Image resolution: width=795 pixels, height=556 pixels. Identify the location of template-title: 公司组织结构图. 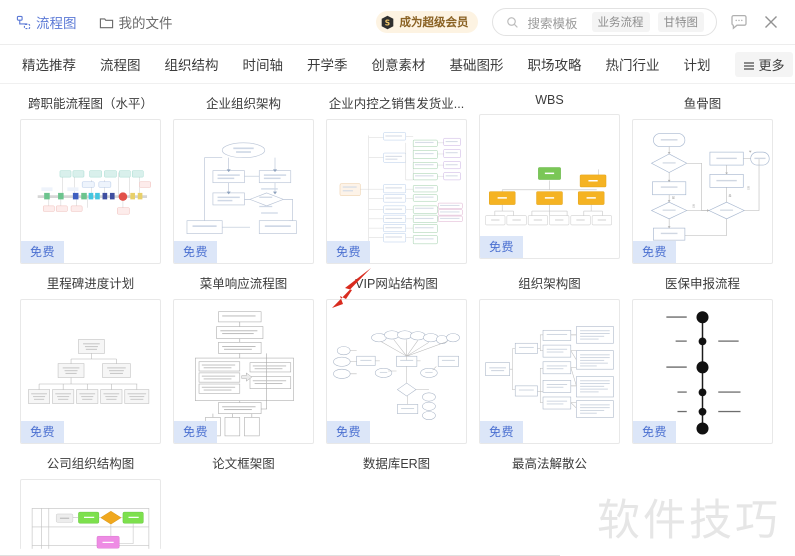
(90, 464).